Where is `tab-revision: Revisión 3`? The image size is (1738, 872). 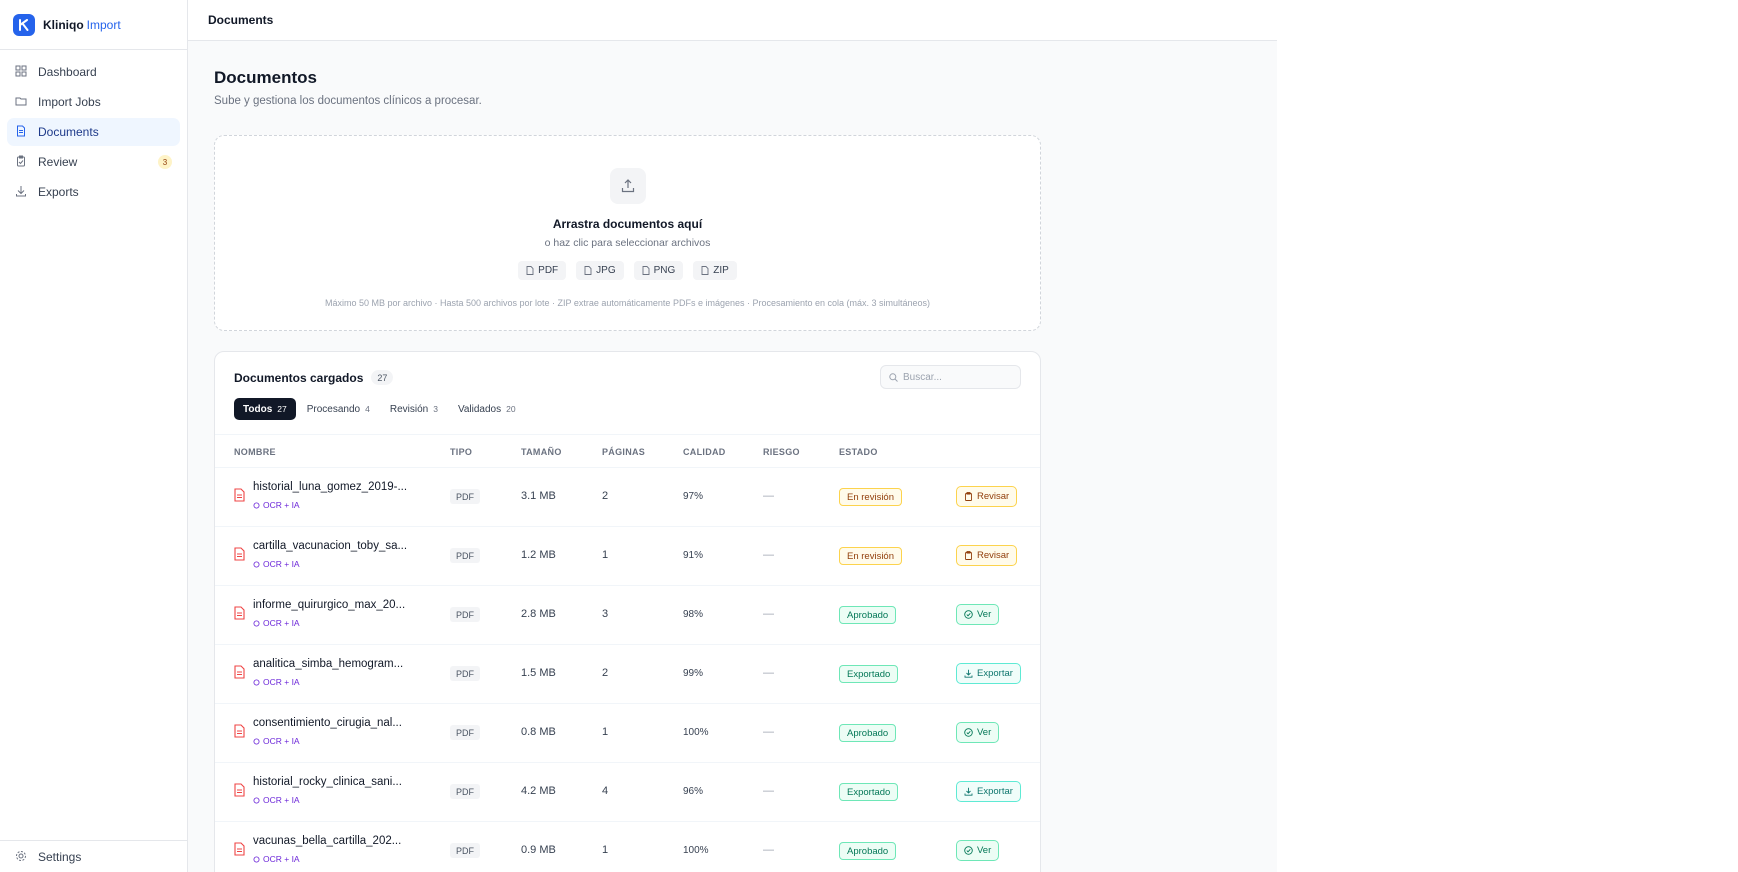
tab-revision: Revisión 3 is located at coordinates (414, 409).